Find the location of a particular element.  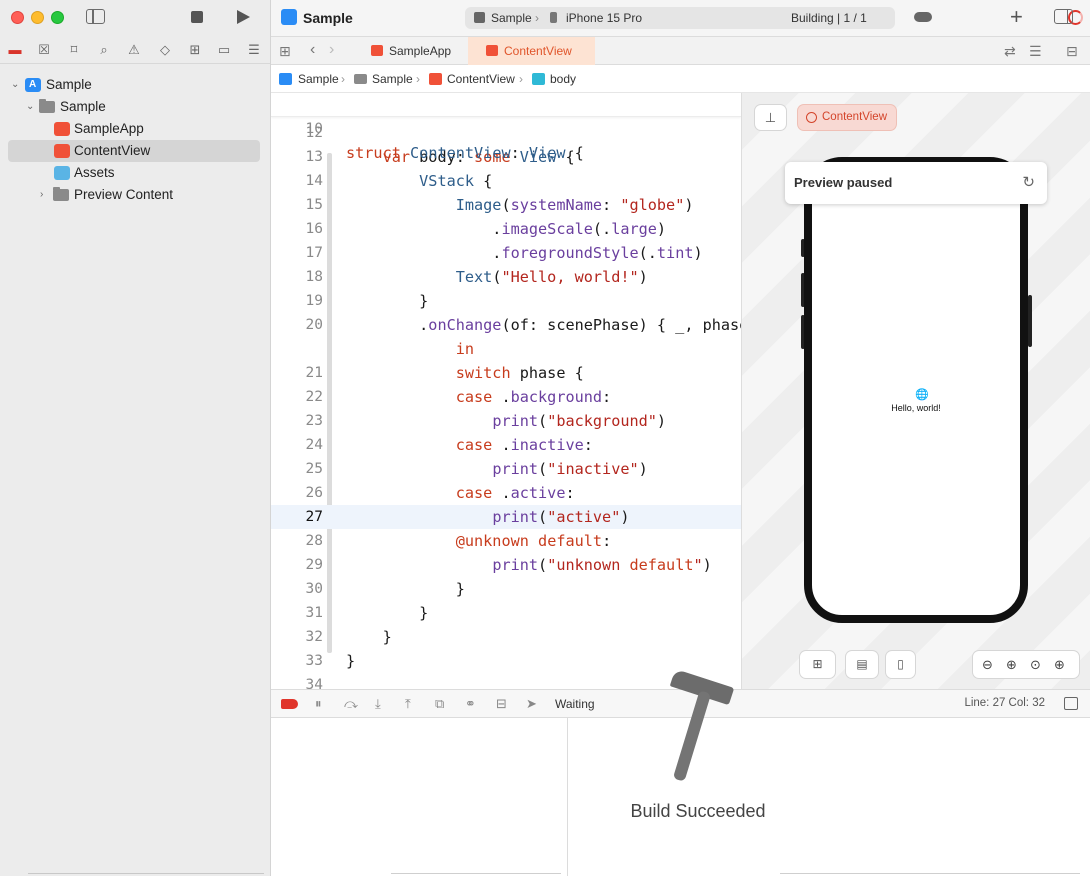

environment-icon: ⊟ is located at coordinates (501, 704).